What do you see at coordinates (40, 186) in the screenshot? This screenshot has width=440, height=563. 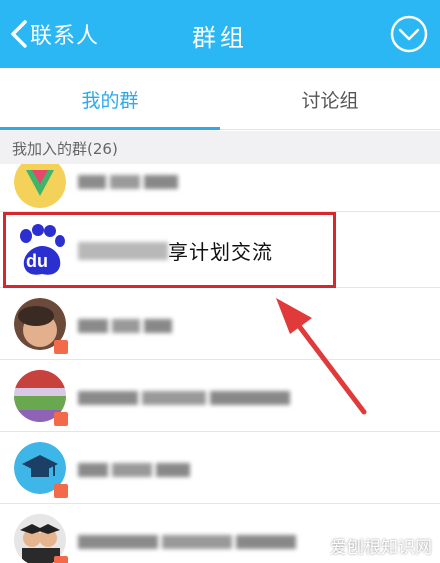 I see `group-avatar` at bounding box center [40, 186].